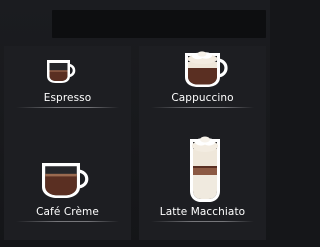  Describe the element at coordinates (206, 69) in the screenshot. I see `cappuccino-cup-icon` at that location.